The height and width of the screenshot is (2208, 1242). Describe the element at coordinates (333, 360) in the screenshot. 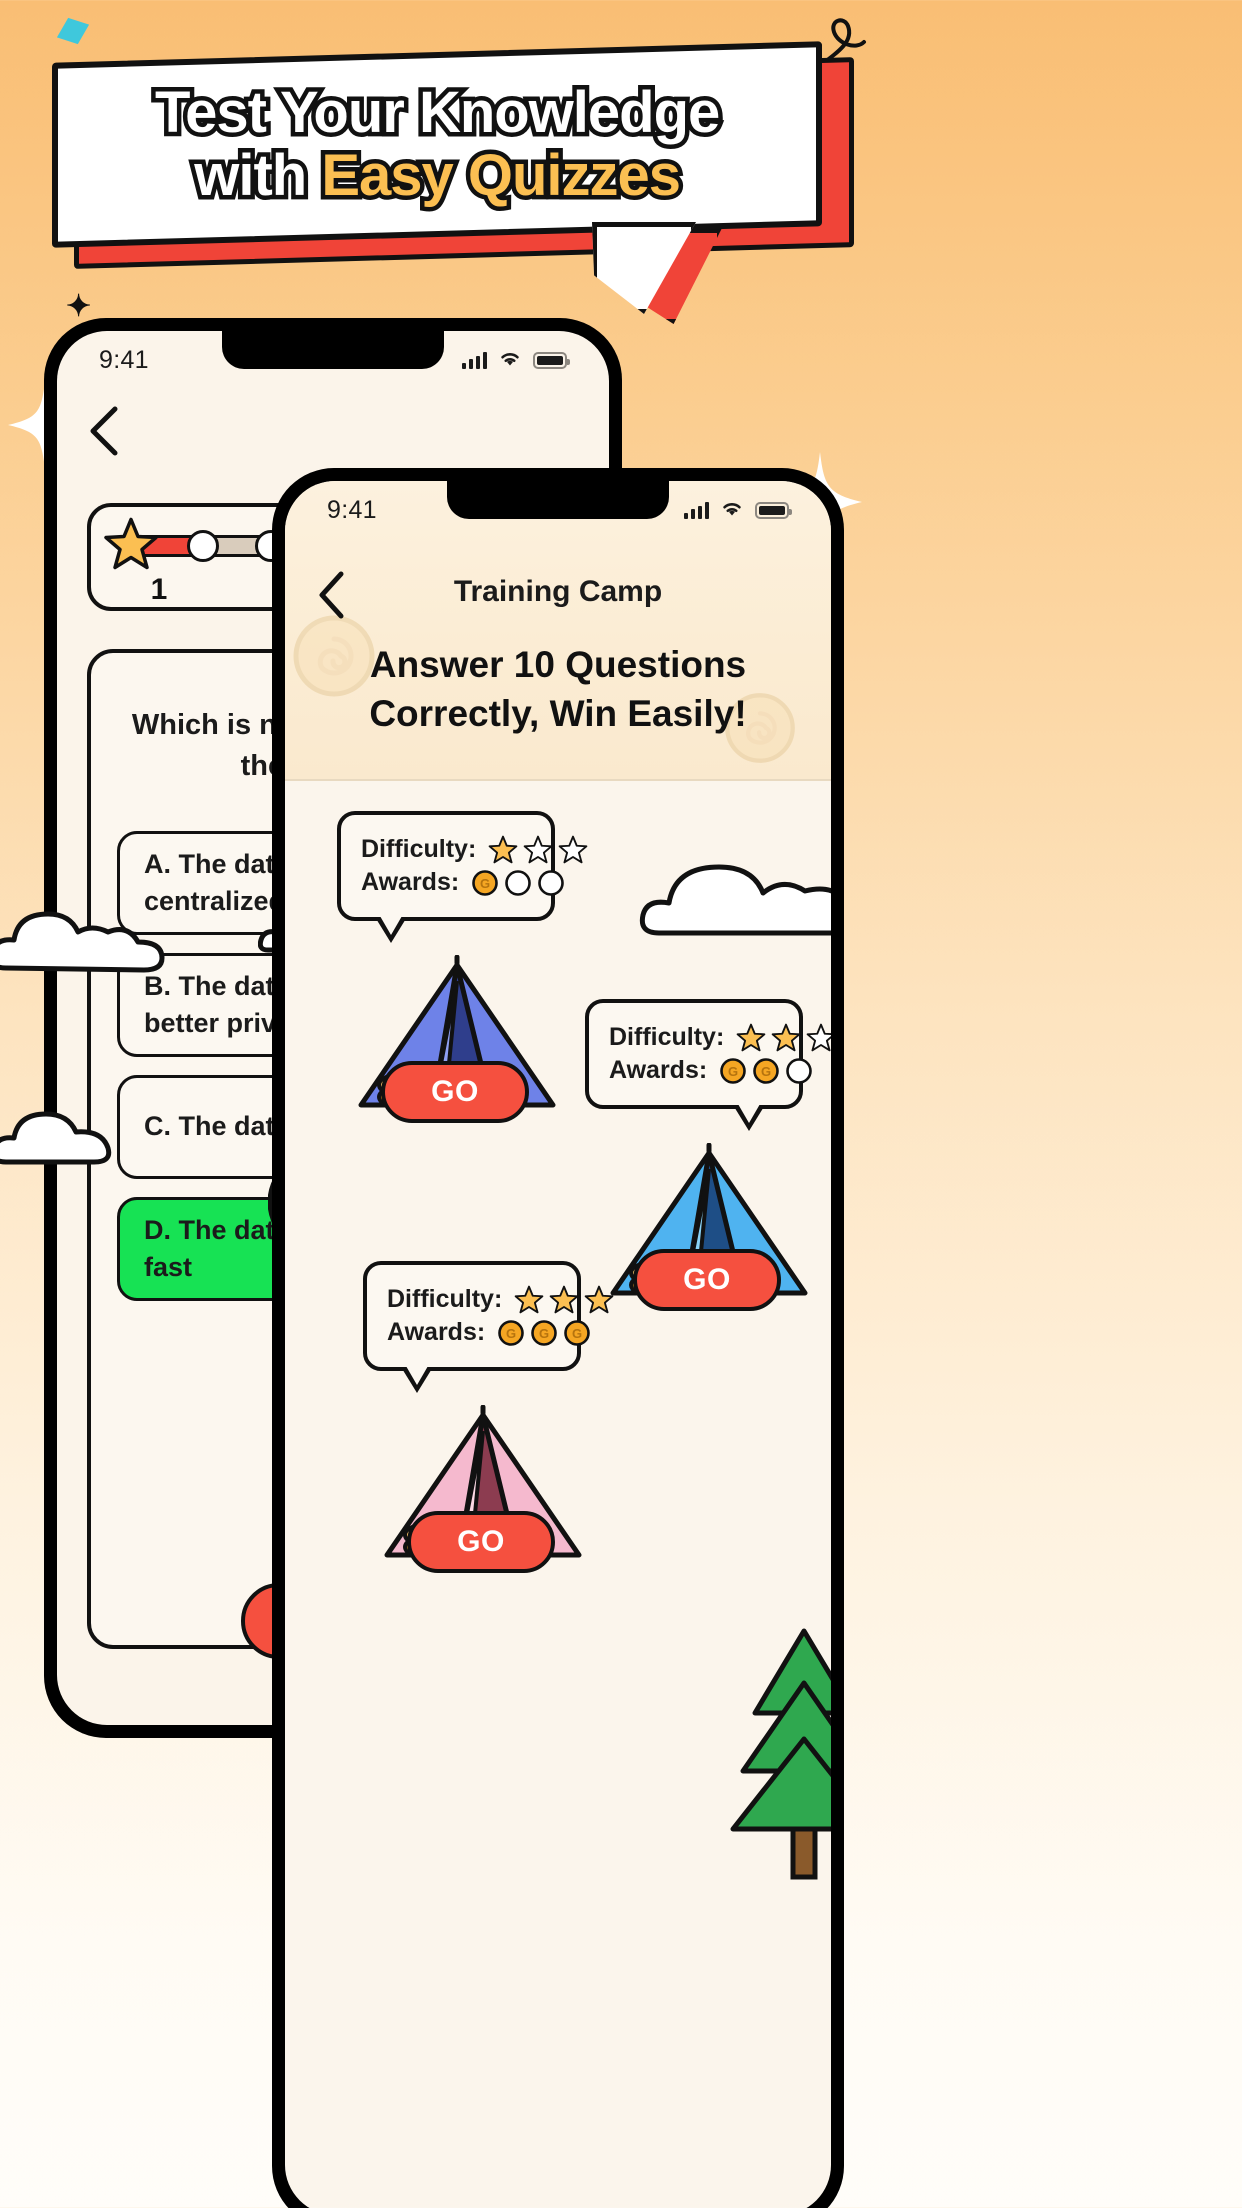

I see `back-status-bar: 9:41` at that location.